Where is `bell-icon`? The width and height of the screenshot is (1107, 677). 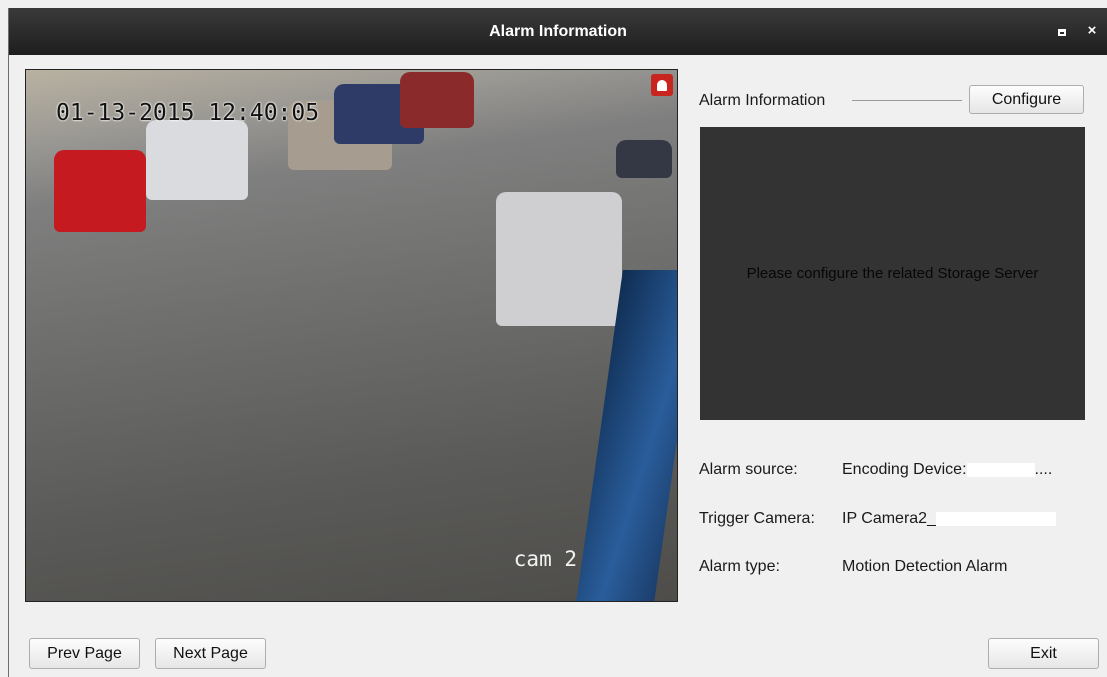
bell-icon is located at coordinates (662, 85).